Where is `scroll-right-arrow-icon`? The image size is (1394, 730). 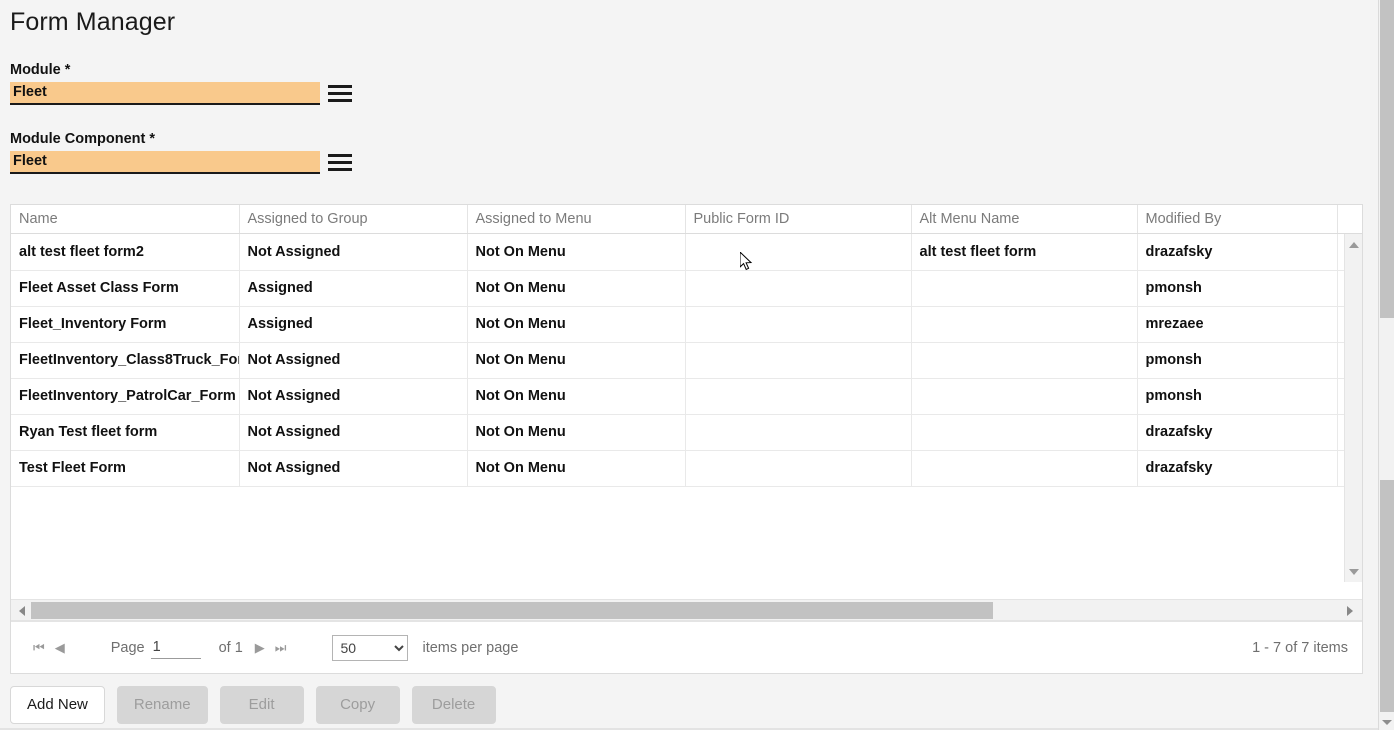 scroll-right-arrow-icon is located at coordinates (1349, 610).